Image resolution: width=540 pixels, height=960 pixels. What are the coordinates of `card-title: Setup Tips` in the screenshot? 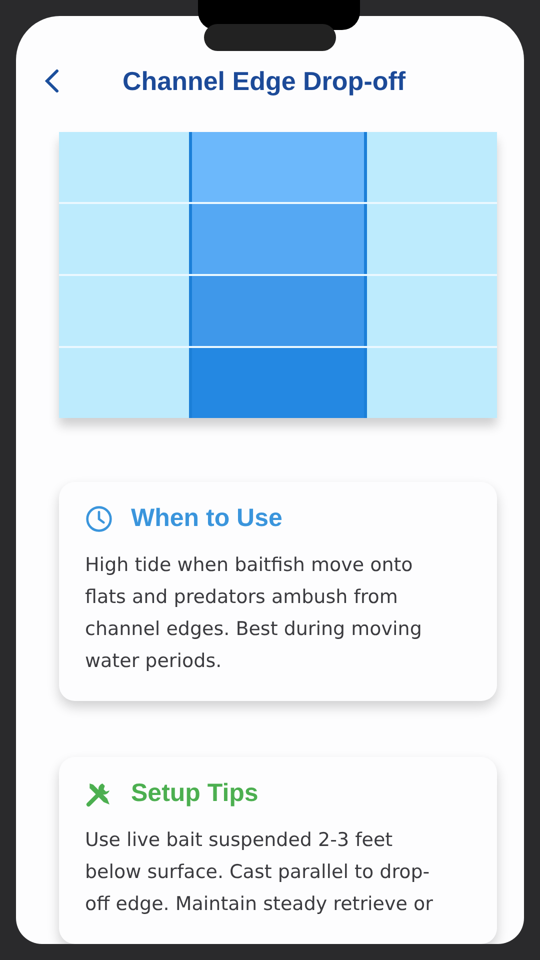 It's located at (194, 793).